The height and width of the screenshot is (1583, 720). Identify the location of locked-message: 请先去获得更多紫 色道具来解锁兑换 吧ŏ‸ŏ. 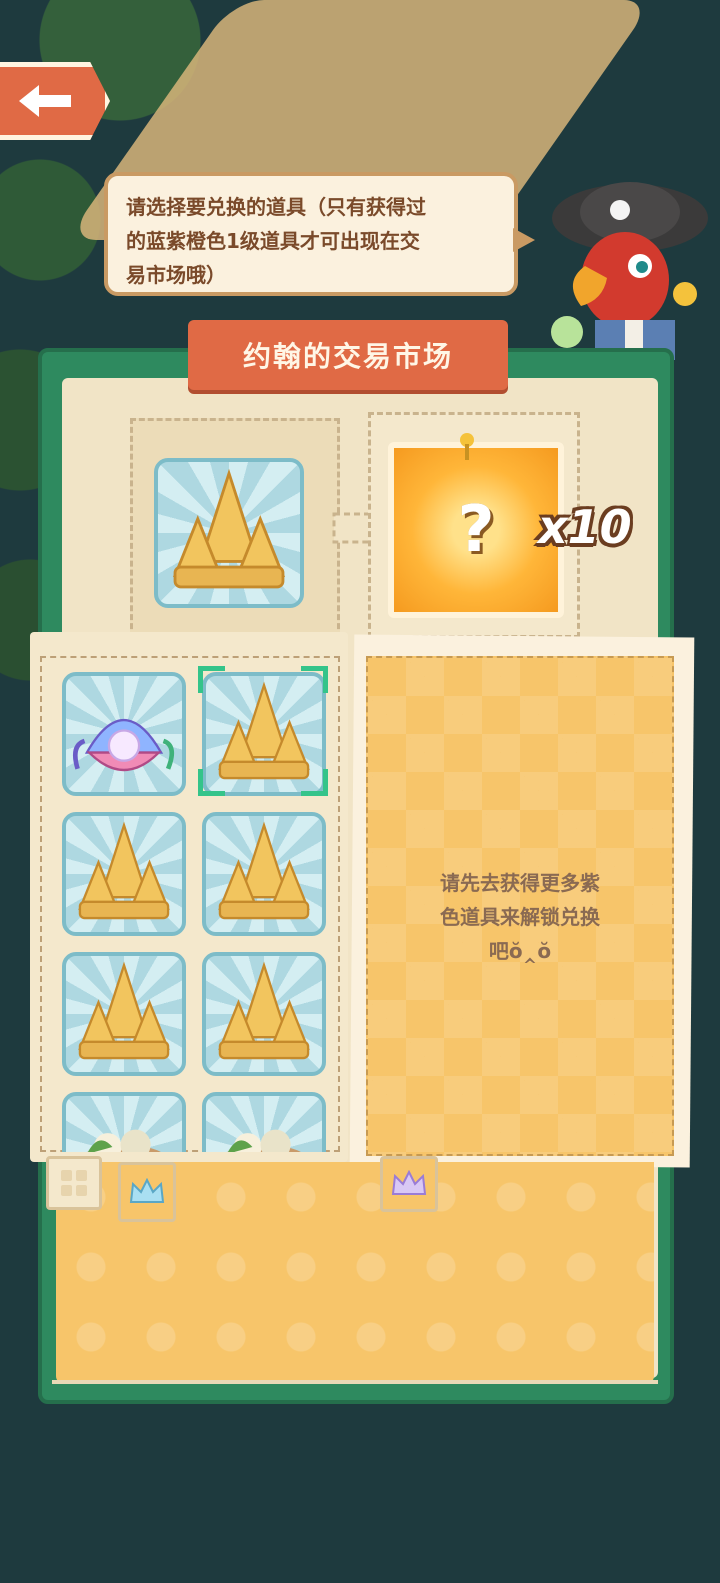
(520, 917).